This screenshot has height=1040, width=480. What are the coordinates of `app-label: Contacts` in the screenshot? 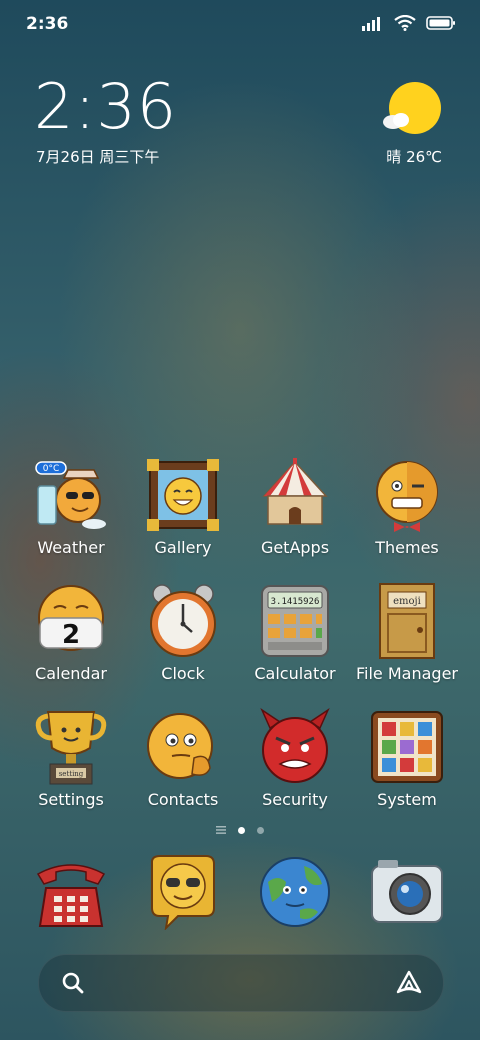 It's located at (183, 799).